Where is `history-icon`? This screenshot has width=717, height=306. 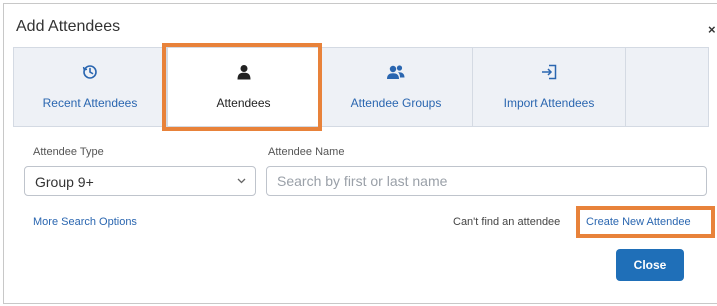
history-icon is located at coordinates (89, 72).